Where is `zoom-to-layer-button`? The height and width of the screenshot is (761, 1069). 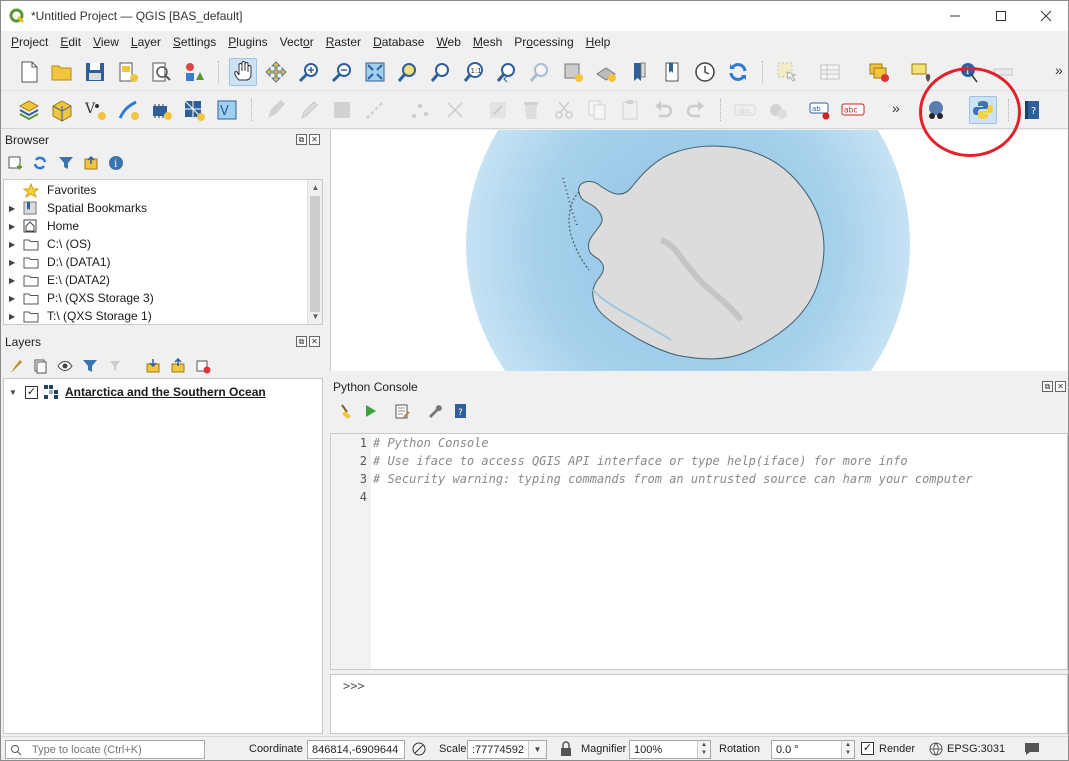 zoom-to-layer-button is located at coordinates (441, 72).